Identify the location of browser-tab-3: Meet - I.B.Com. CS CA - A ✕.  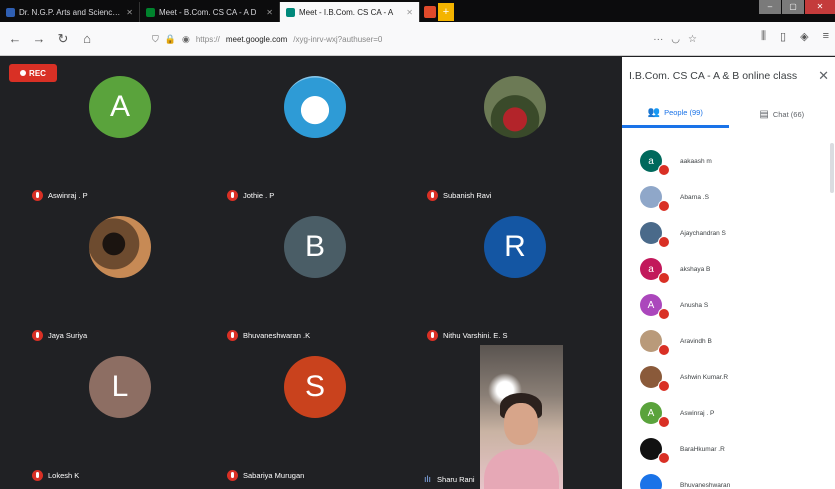
(350, 12).